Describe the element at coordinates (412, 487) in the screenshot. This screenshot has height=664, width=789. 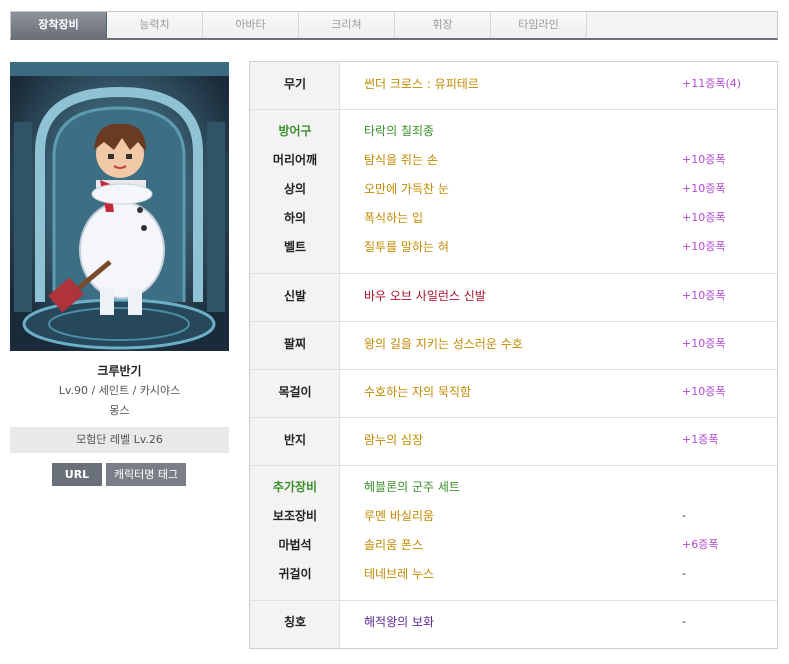
I see `equip-set-name: 헤블론의 군주 세트` at that location.